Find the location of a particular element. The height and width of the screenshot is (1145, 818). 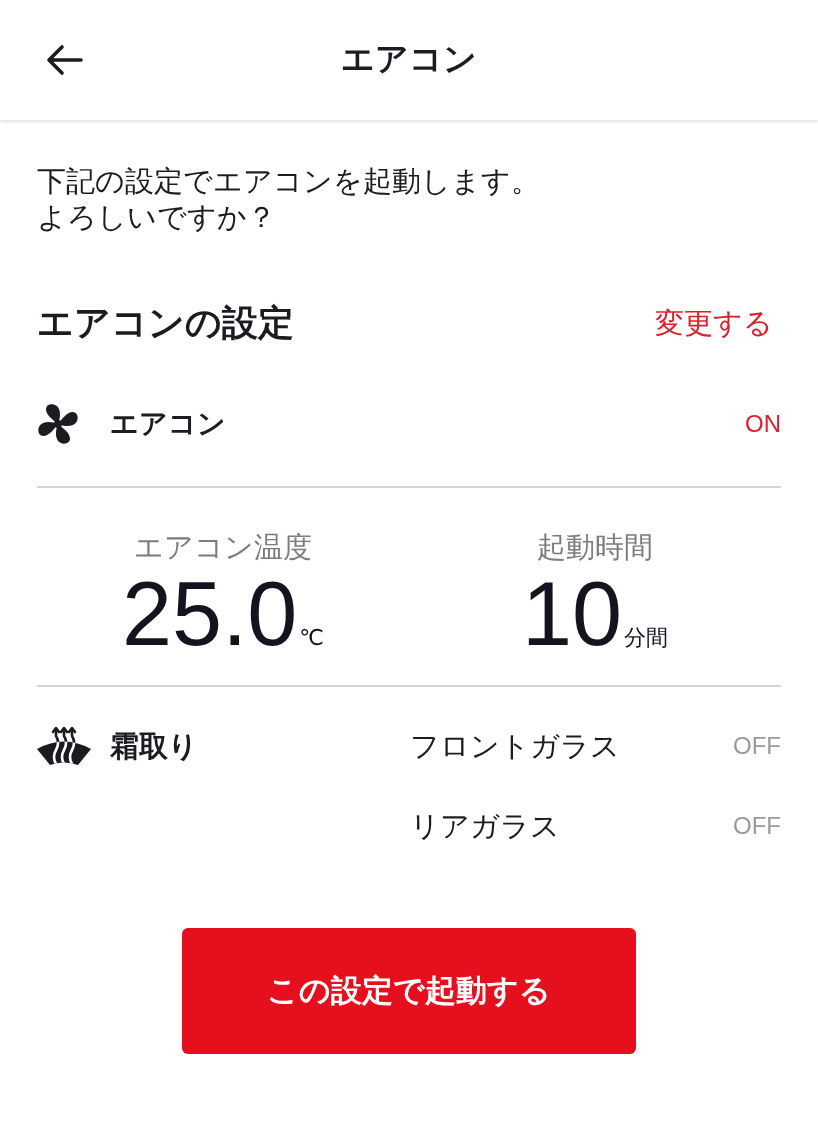

setting-label: エアコン is located at coordinates (168, 424).